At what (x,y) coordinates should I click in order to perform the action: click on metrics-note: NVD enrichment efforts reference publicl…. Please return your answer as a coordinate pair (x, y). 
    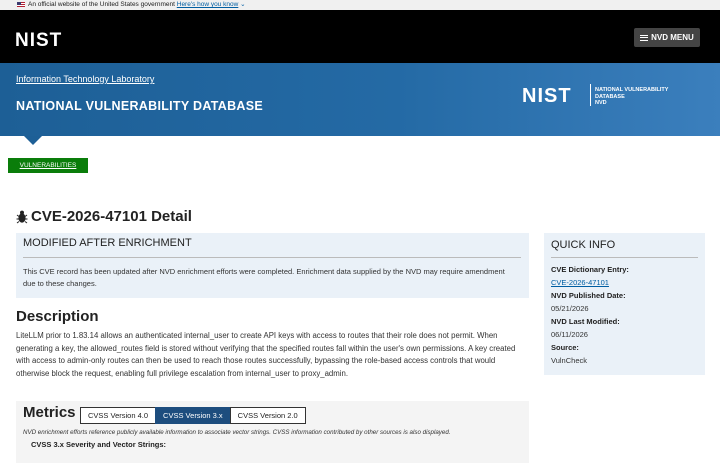
    Looking at the image, I should click on (237, 432).